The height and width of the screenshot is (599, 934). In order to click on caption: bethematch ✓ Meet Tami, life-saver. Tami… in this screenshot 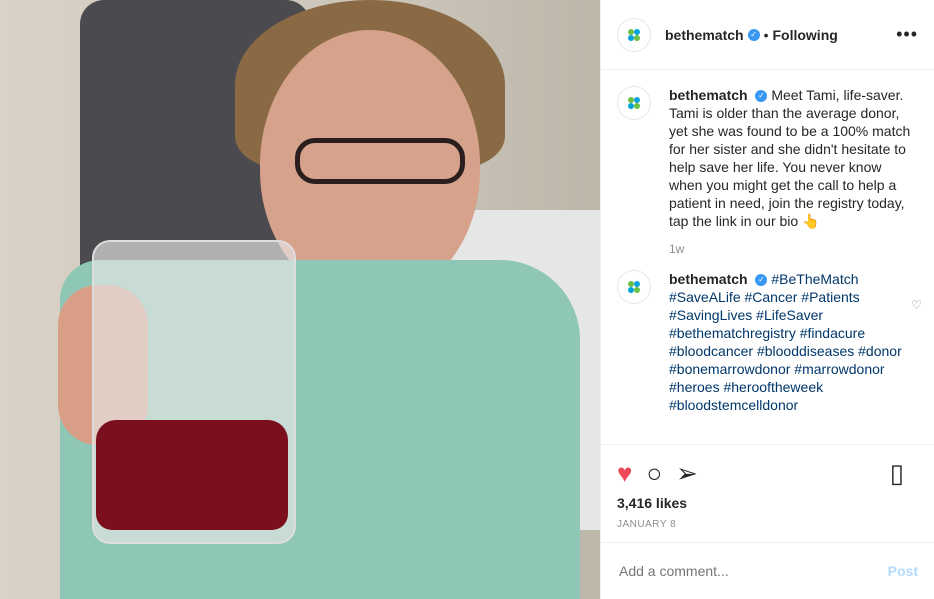, I will do `click(767, 172)`.